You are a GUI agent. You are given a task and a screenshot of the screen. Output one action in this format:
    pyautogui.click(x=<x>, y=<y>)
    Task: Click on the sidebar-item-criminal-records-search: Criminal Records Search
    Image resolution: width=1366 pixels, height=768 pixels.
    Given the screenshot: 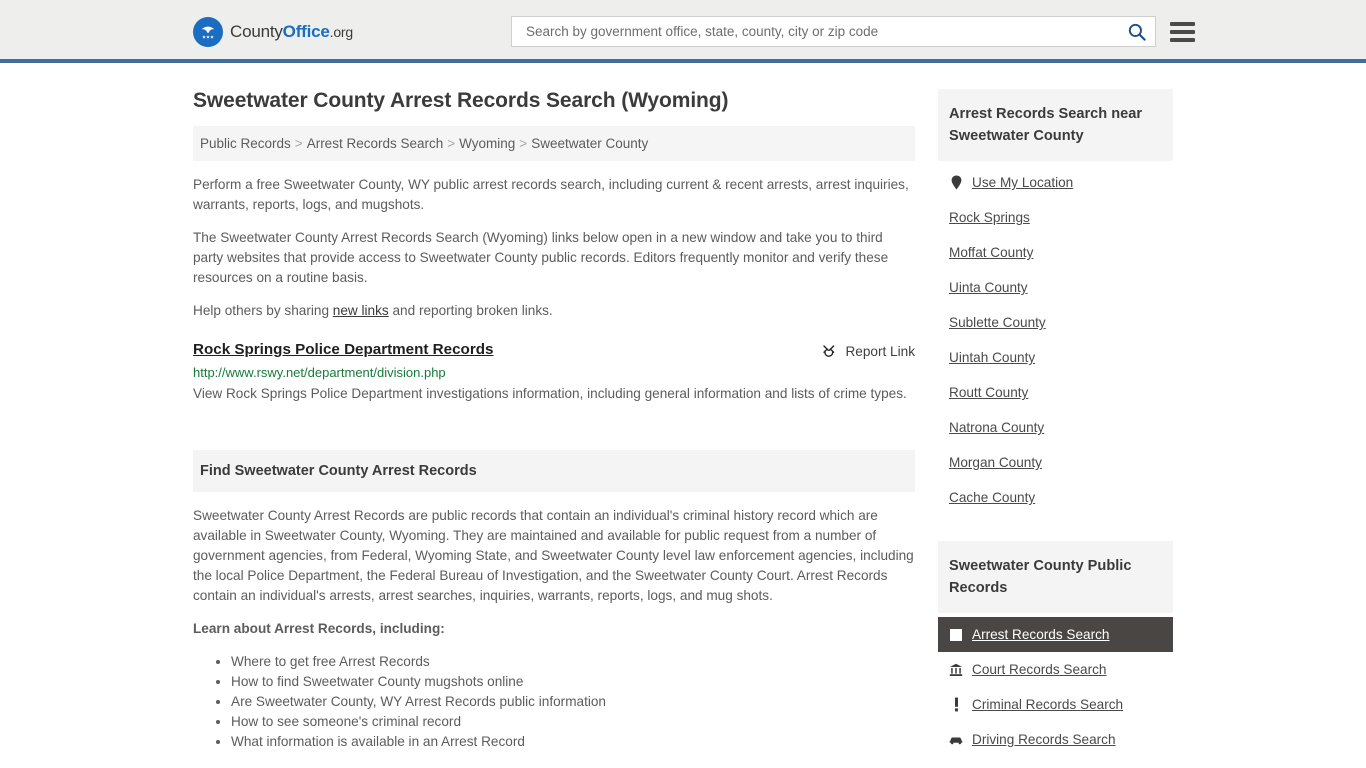 What is the action you would take?
    pyautogui.click(x=1055, y=704)
    